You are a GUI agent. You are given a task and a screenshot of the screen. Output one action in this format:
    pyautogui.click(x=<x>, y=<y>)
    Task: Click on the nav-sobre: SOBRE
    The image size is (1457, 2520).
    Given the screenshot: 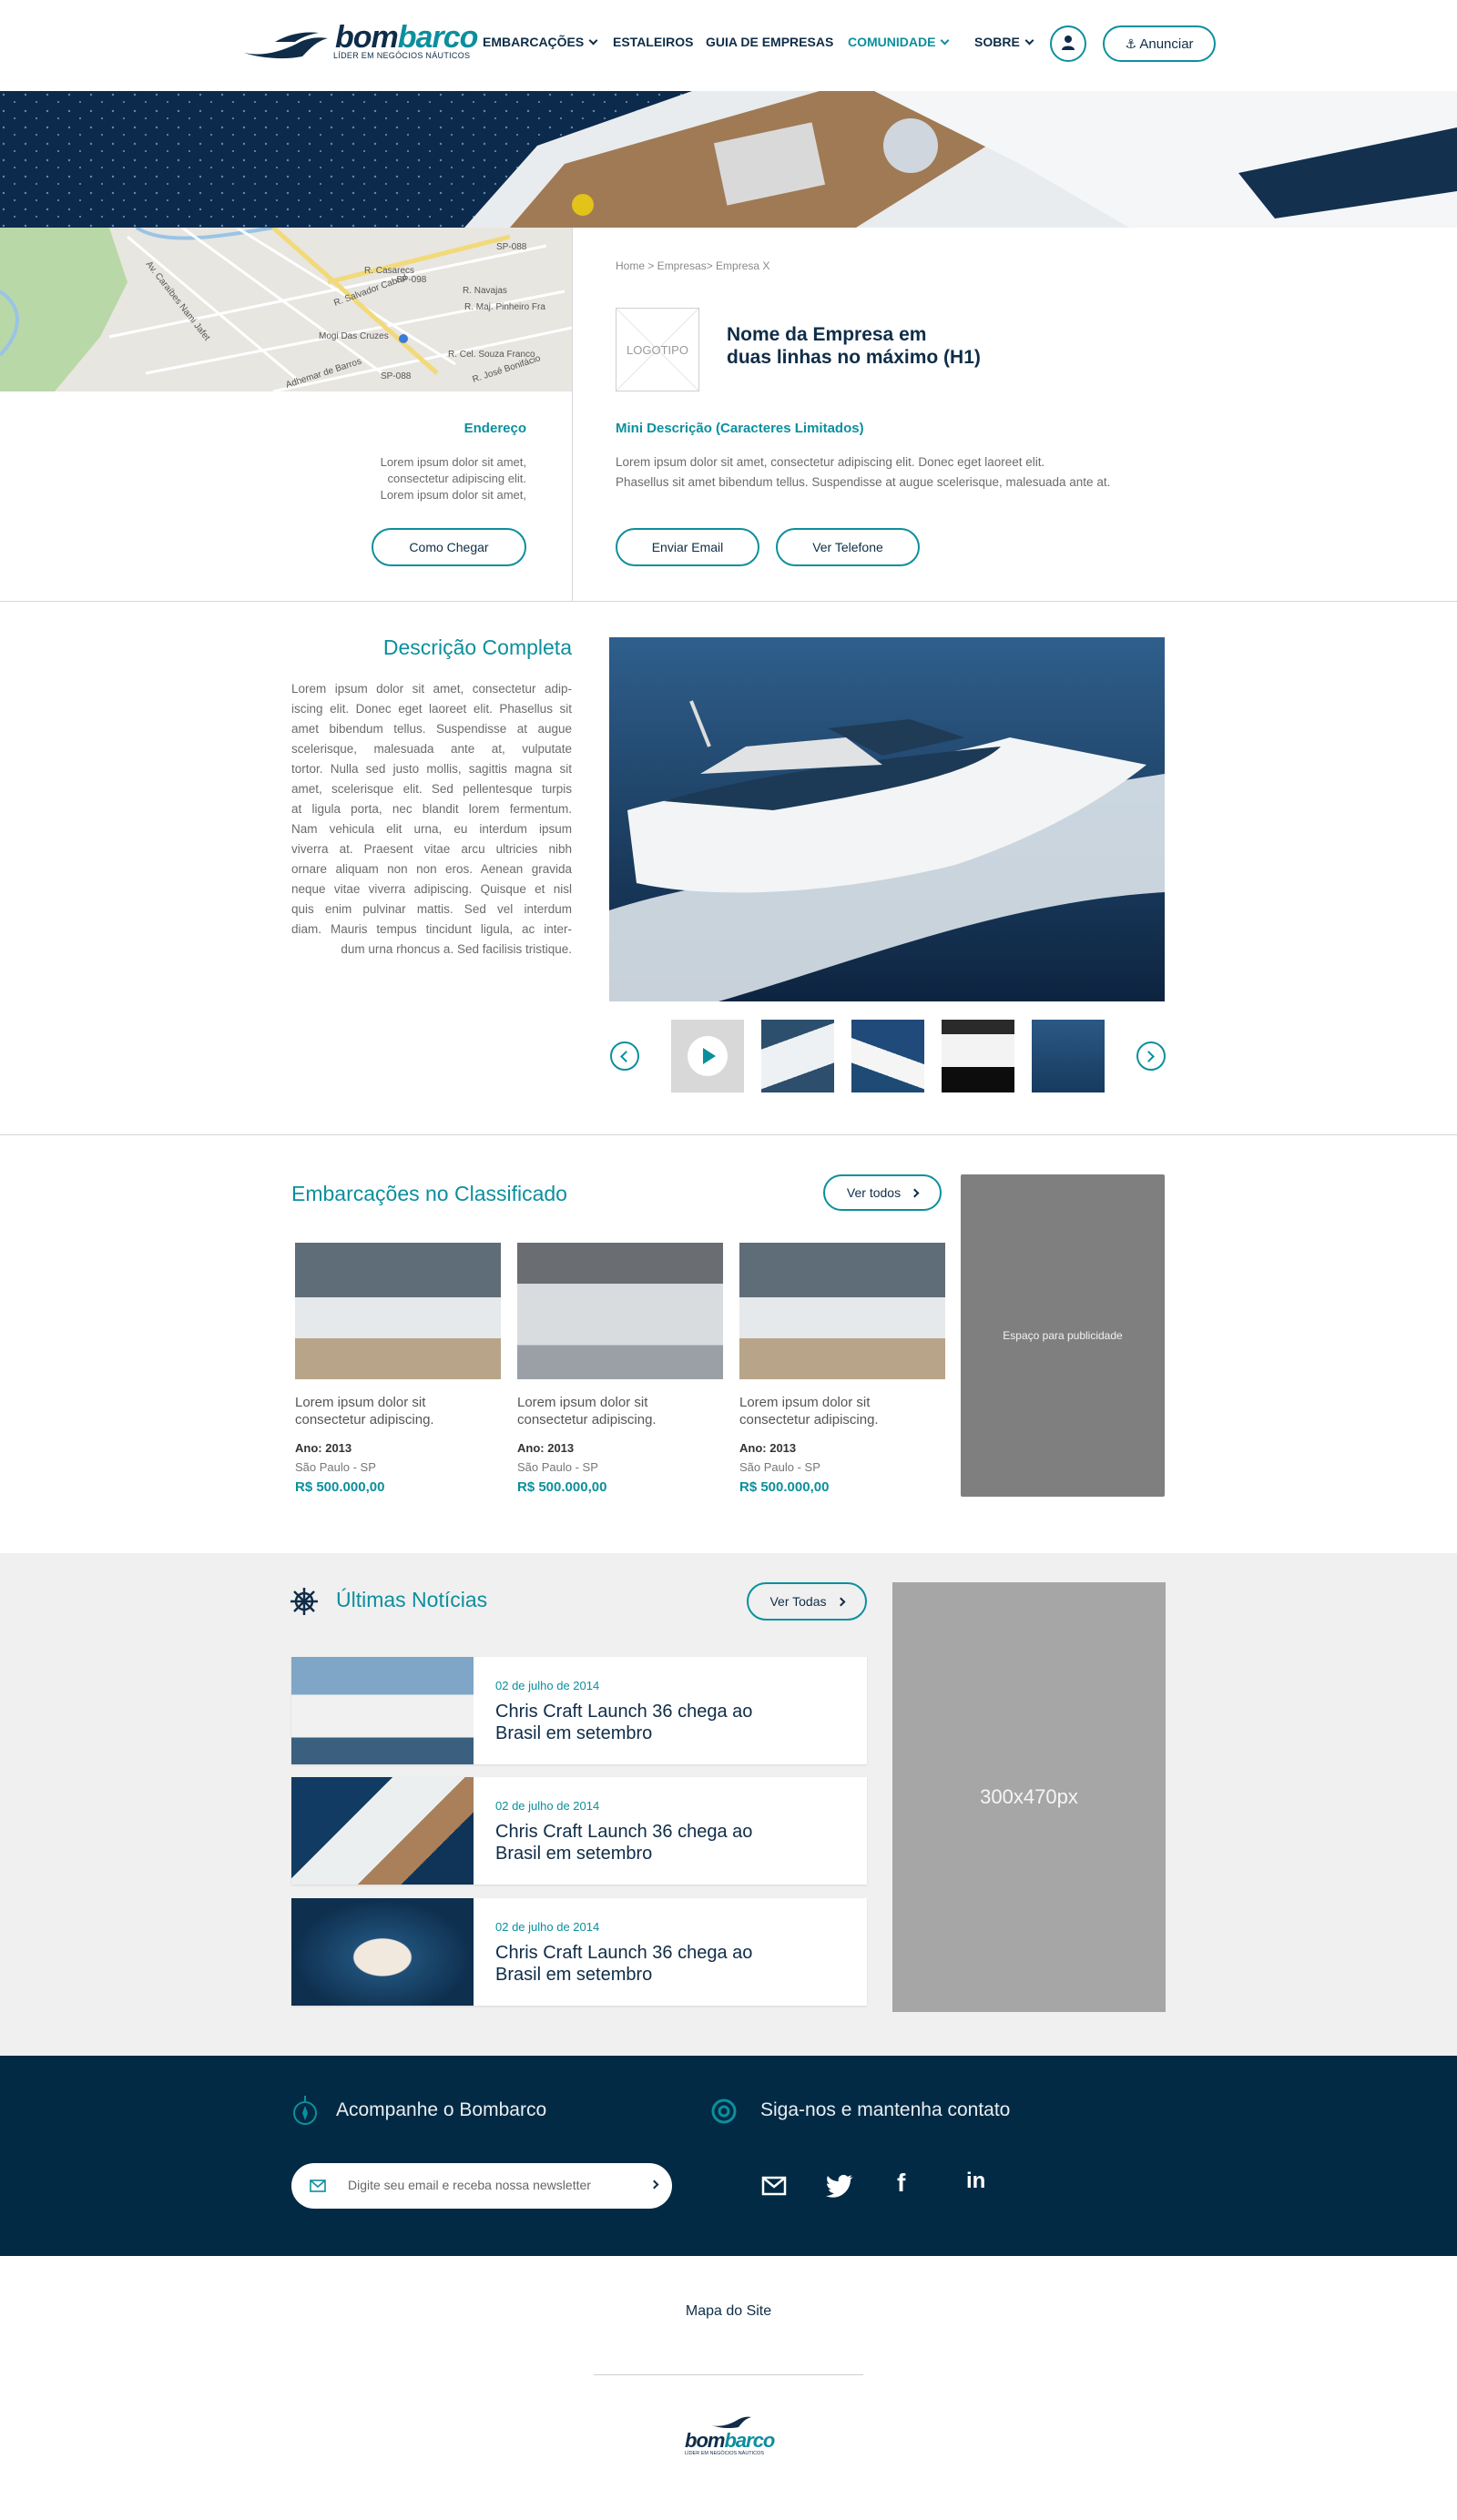 What is the action you would take?
    pyautogui.click(x=1004, y=42)
    